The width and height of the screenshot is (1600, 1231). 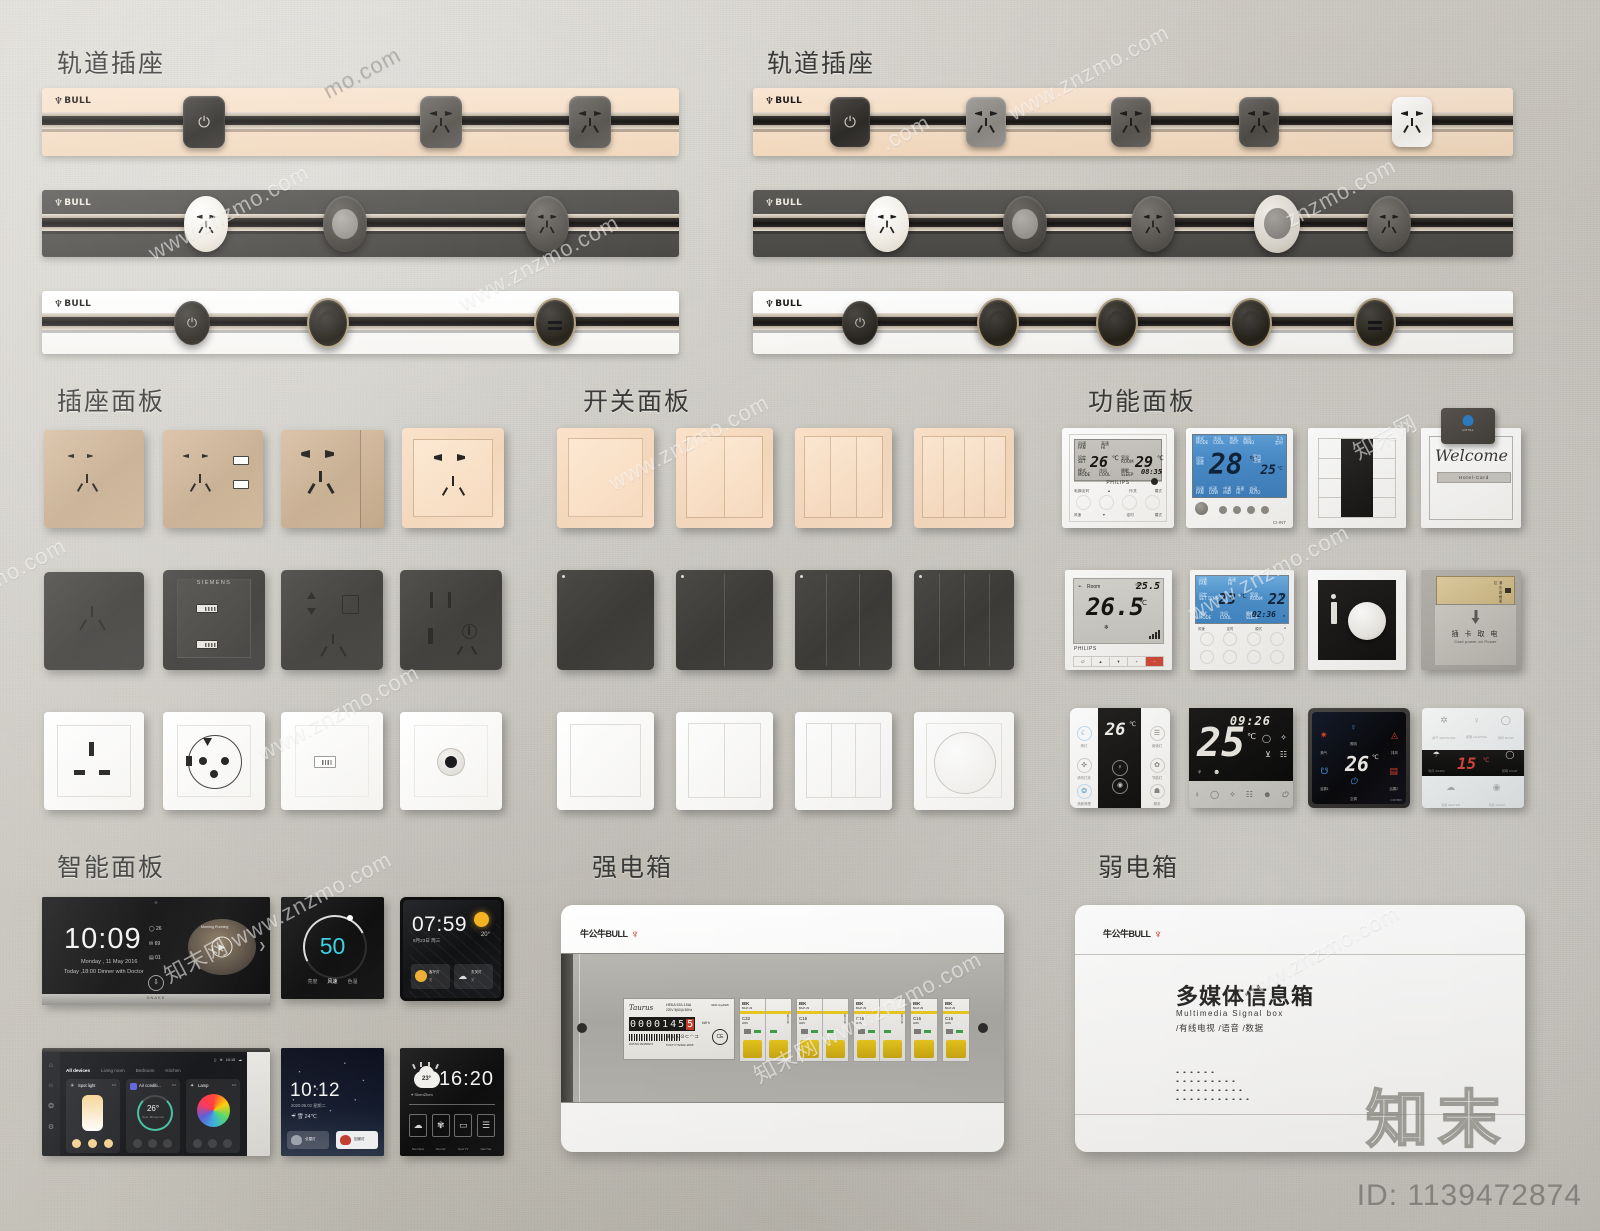 What do you see at coordinates (822, 1030) in the screenshot?
I see `breaker-module: IEK BA47-29 C16 400V BA47-29` at bounding box center [822, 1030].